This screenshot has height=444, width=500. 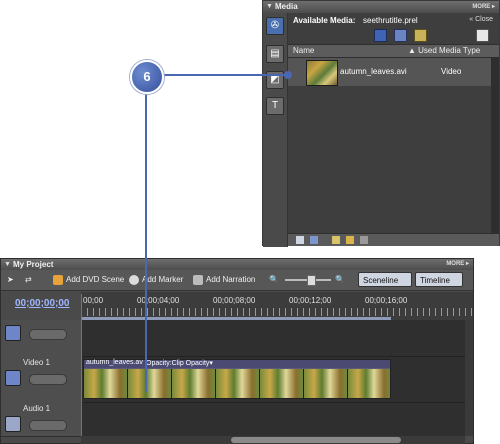 What do you see at coordinates (274, 280) in the screenshot?
I see `zoom-out-icon: 🔍` at bounding box center [274, 280].